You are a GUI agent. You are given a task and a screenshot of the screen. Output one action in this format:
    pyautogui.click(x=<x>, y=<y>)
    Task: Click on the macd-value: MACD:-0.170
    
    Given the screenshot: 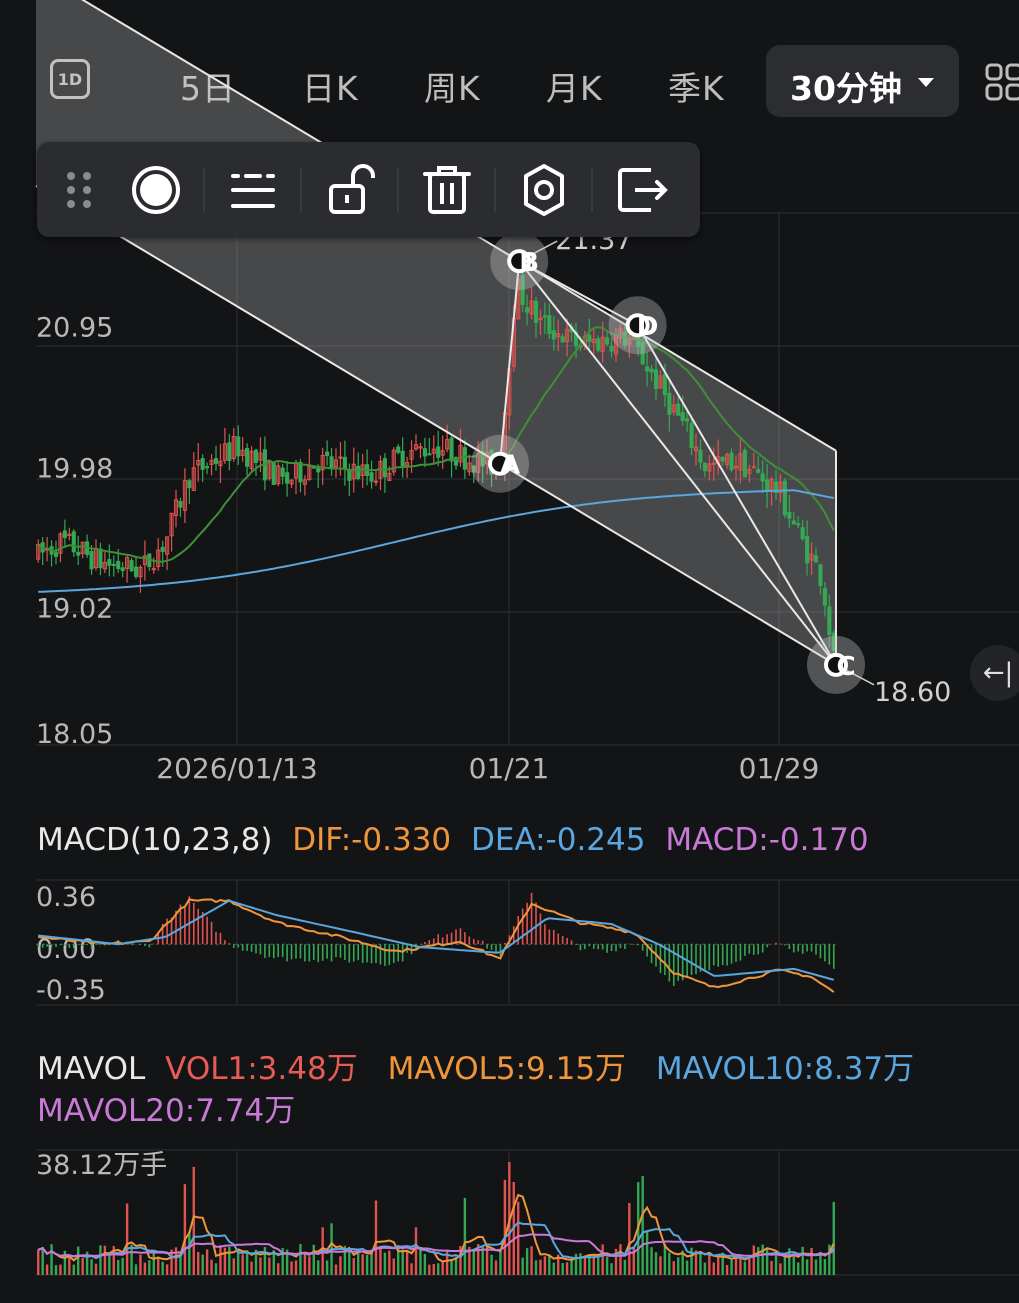 What is the action you would take?
    pyautogui.click(x=767, y=840)
    